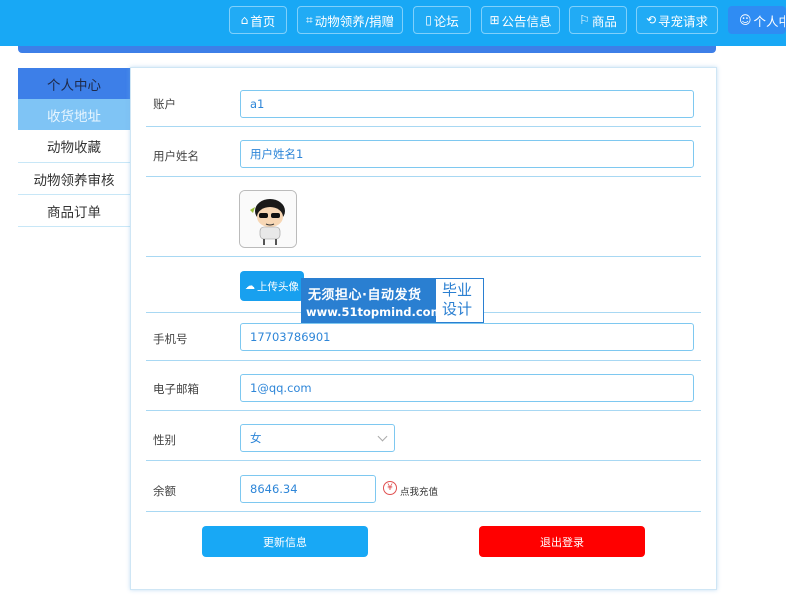 The width and height of the screenshot is (786, 604). Describe the element at coordinates (467, 337) in the screenshot. I see `phone-input: 17703786901` at that location.